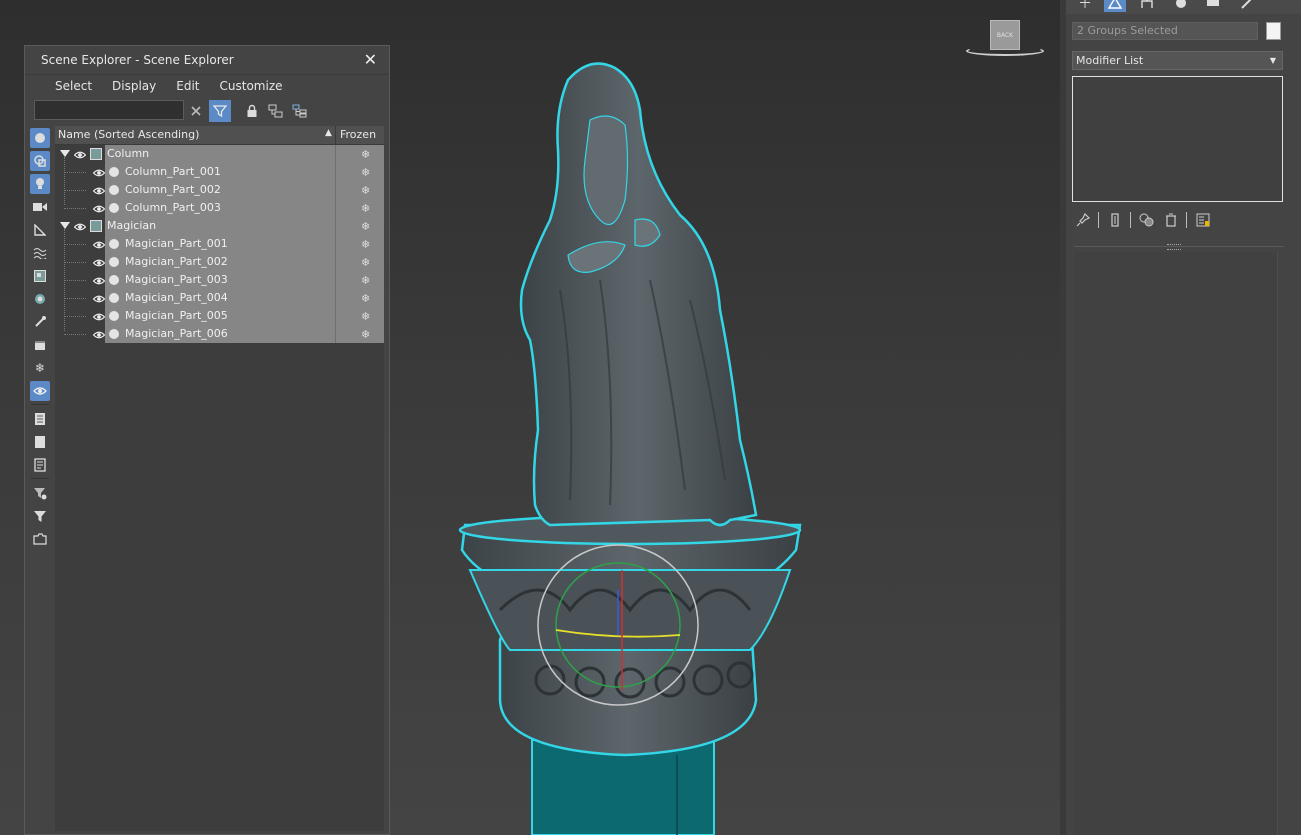 This screenshot has height=835, width=1301. I want to click on layer-explorer-icon, so click(40, 539).